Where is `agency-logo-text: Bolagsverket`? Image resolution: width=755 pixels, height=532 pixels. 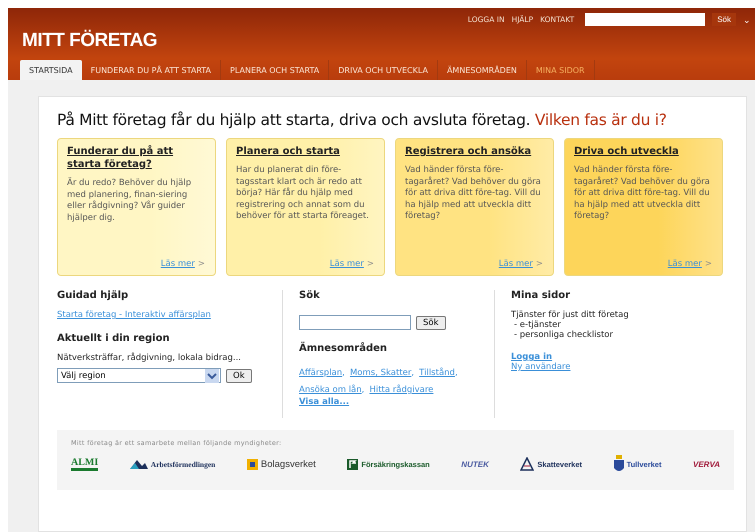
agency-logo-text: Bolagsverket is located at coordinates (288, 464).